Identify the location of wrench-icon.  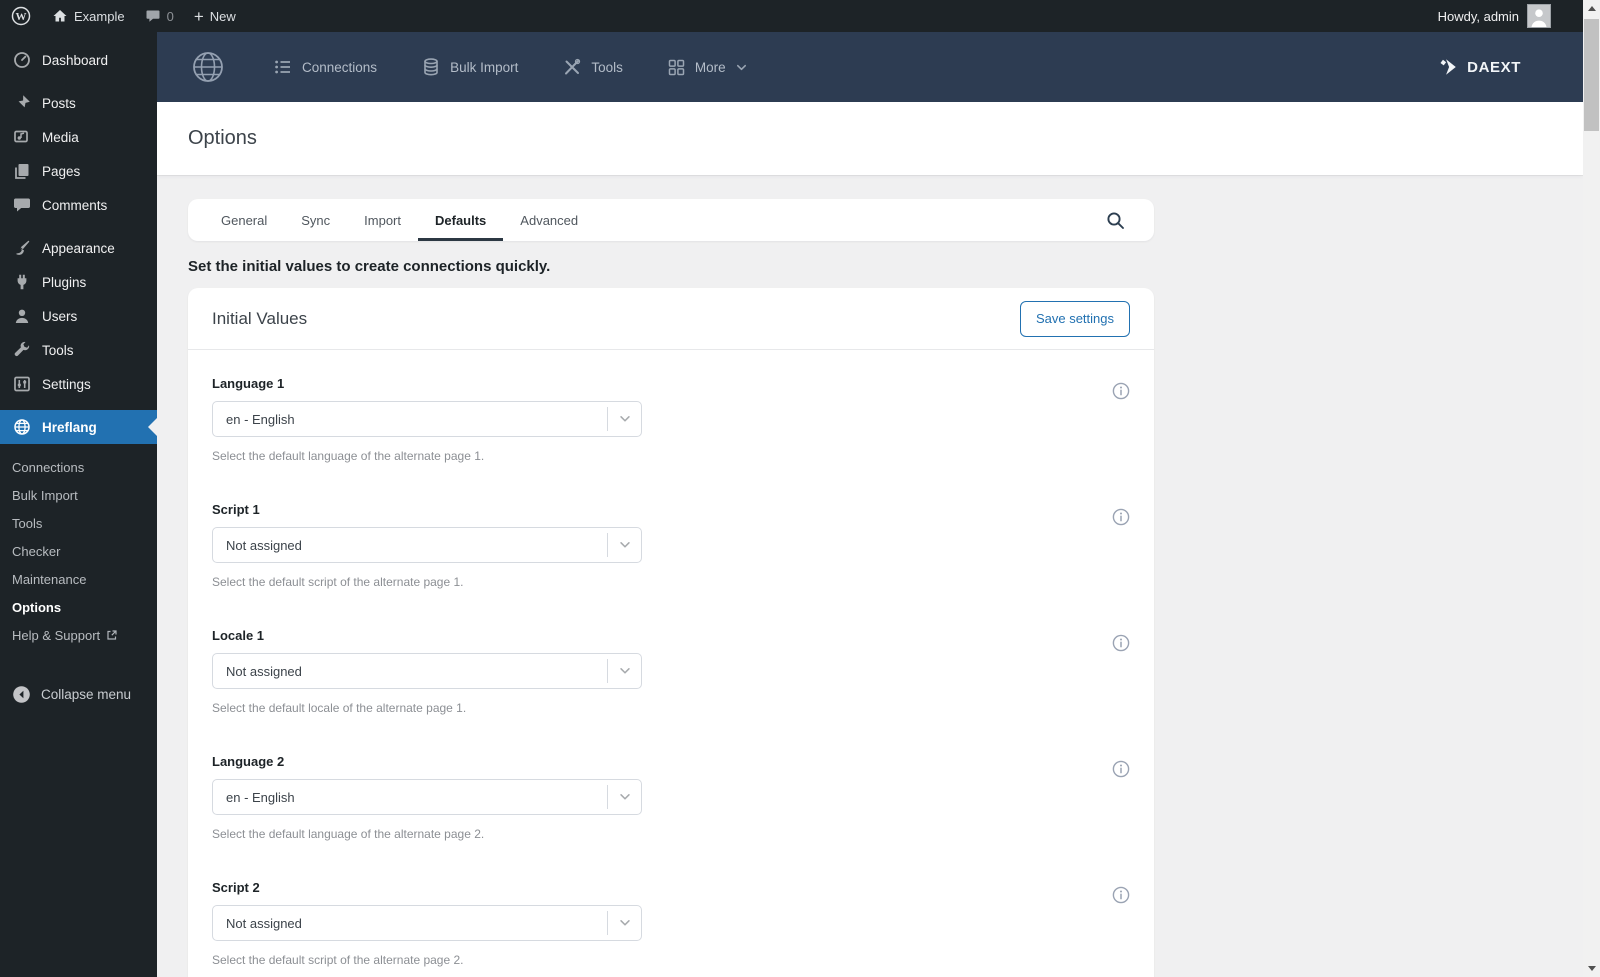
(22, 350).